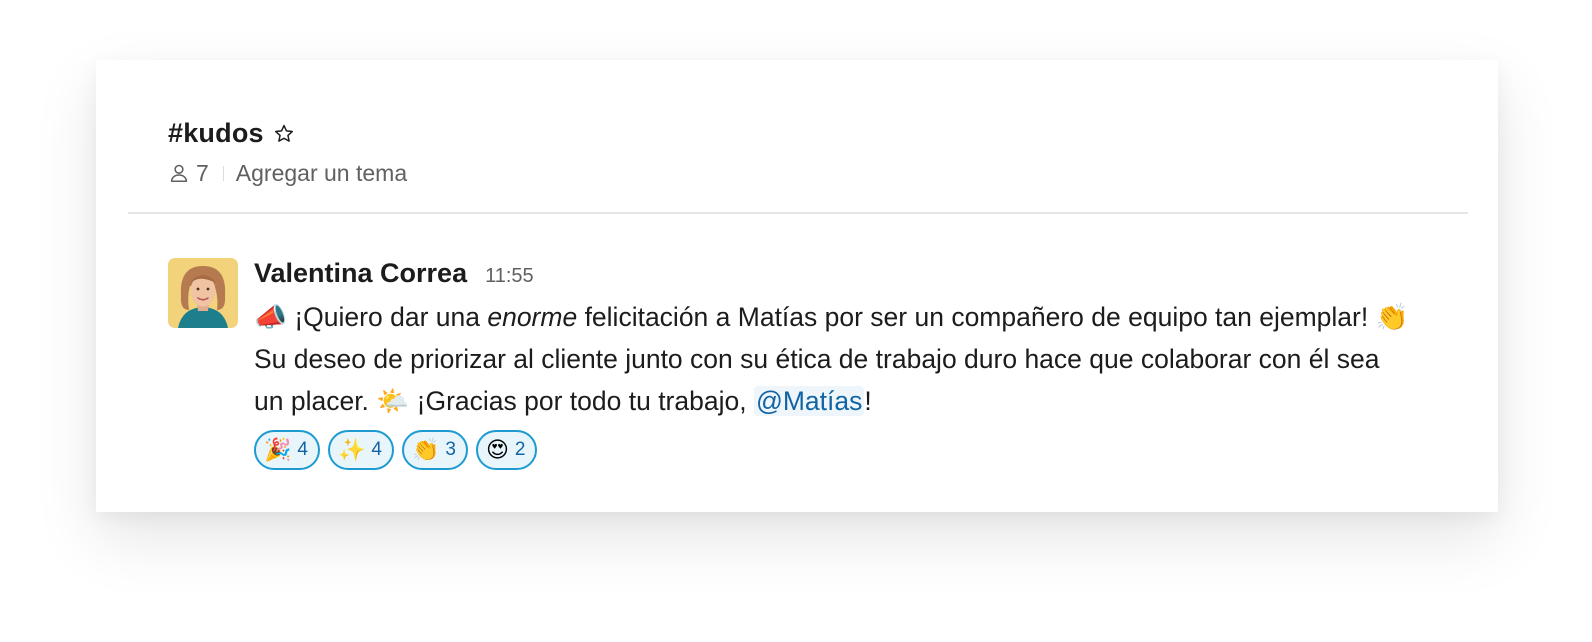 This screenshot has width=1592, height=642. Describe the element at coordinates (497, 449) in the screenshot. I see `heart-eyes-icon: 😍` at that location.